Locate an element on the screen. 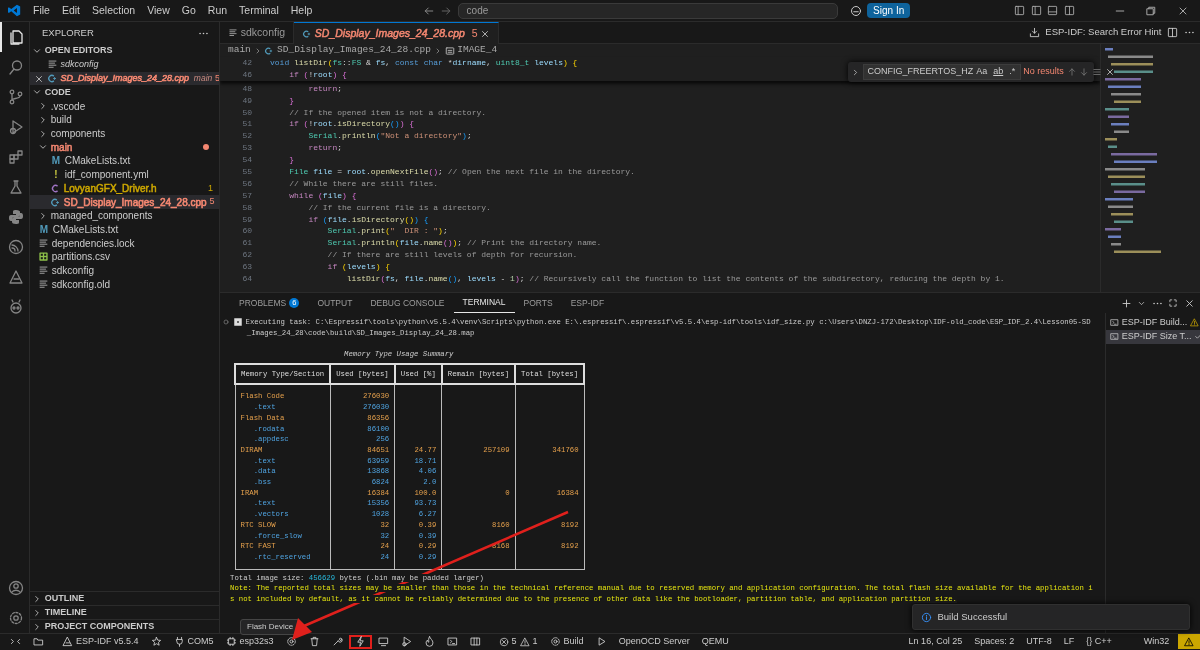 The width and height of the screenshot is (1200, 650). panel-tab: TERMINAL is located at coordinates (484, 303).